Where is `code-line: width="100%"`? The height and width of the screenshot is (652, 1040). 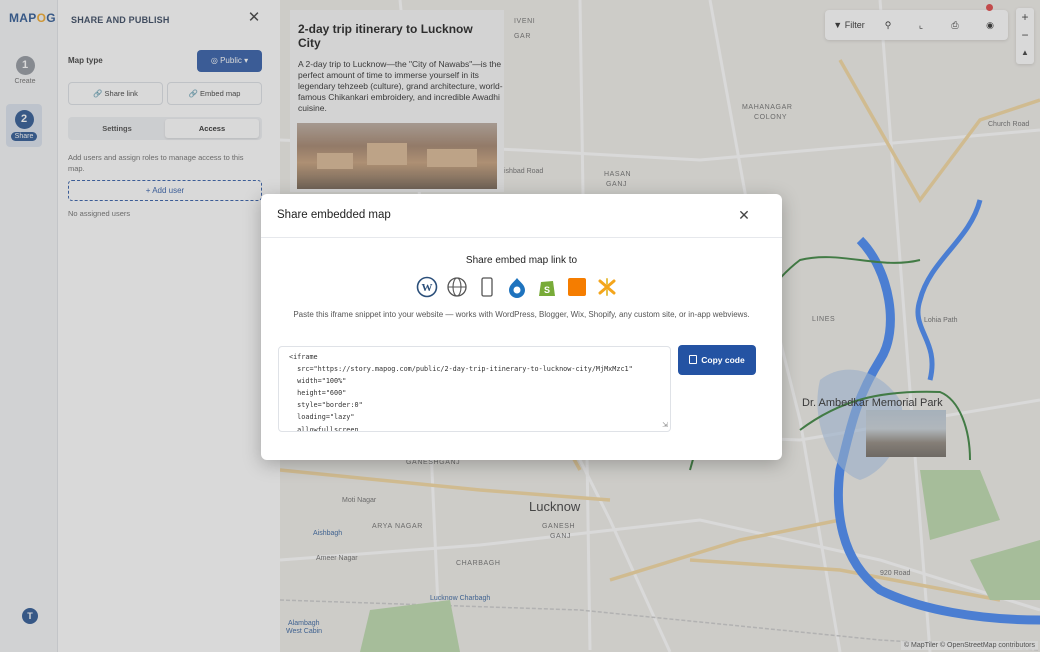
code-line: width="100%" is located at coordinates (318, 381).